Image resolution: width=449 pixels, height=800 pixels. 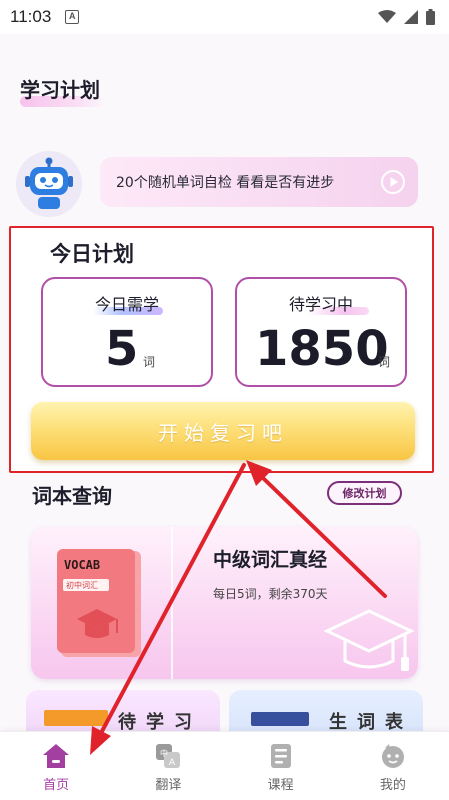 I want to click on vocab-level-title: 中级词汇真经, so click(x=270, y=560).